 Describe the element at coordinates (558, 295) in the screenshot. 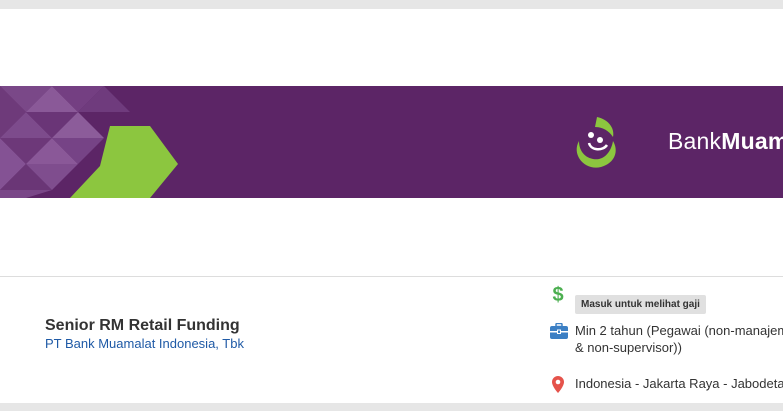

I see `dollar-icon: $` at that location.